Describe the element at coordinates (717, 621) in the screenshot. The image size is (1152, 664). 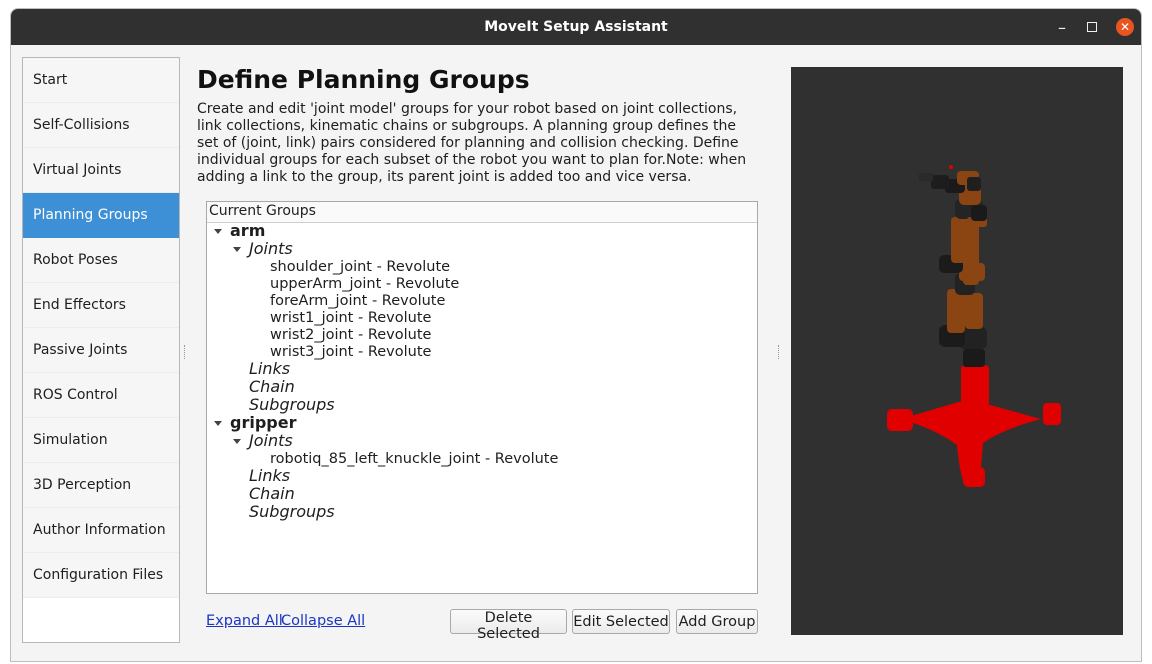
I see `add-group-button: Add Group` at that location.